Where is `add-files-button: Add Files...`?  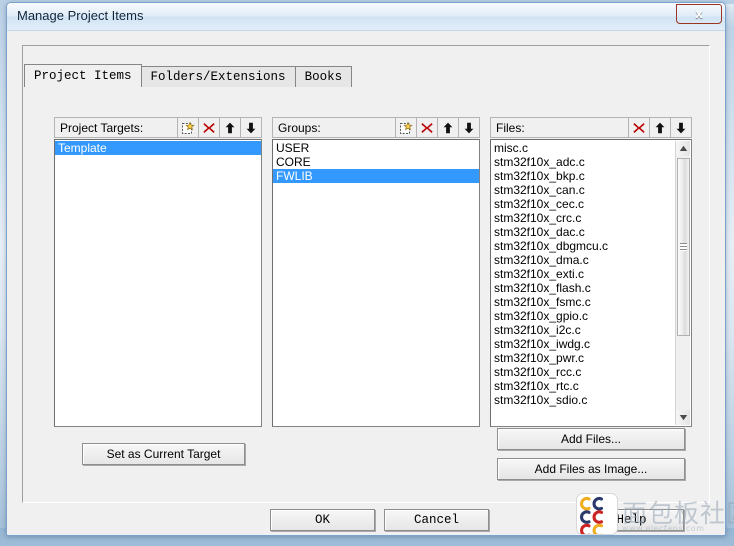 add-files-button: Add Files... is located at coordinates (591, 439).